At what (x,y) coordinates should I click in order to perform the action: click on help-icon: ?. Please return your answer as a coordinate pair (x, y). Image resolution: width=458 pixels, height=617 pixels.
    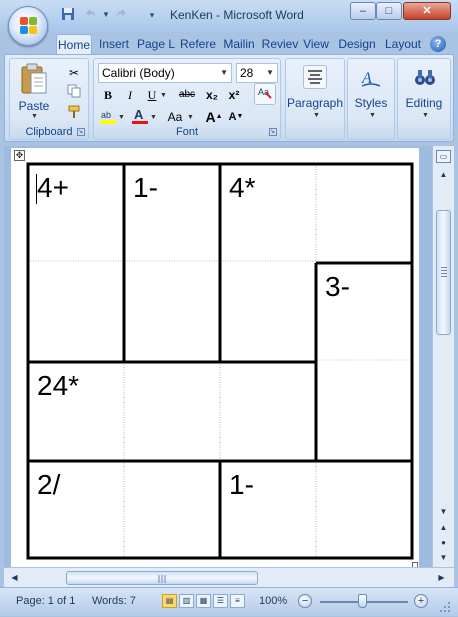
    Looking at the image, I should click on (438, 44).